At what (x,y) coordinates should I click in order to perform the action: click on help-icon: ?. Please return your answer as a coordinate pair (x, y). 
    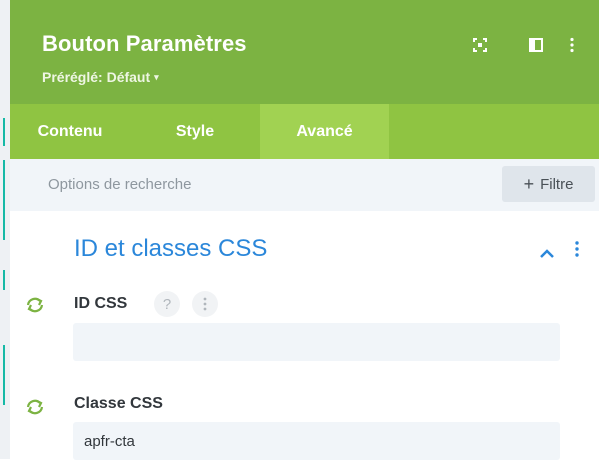
    Looking at the image, I should click on (167, 304).